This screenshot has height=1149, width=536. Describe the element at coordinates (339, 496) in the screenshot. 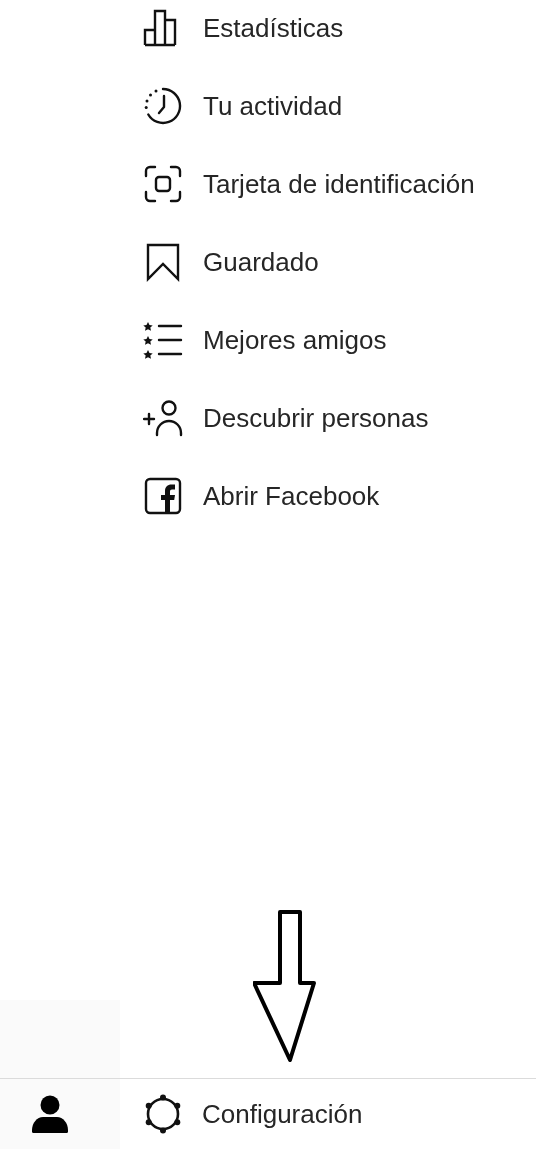

I see `menu-item: Abrir Facebook` at that location.